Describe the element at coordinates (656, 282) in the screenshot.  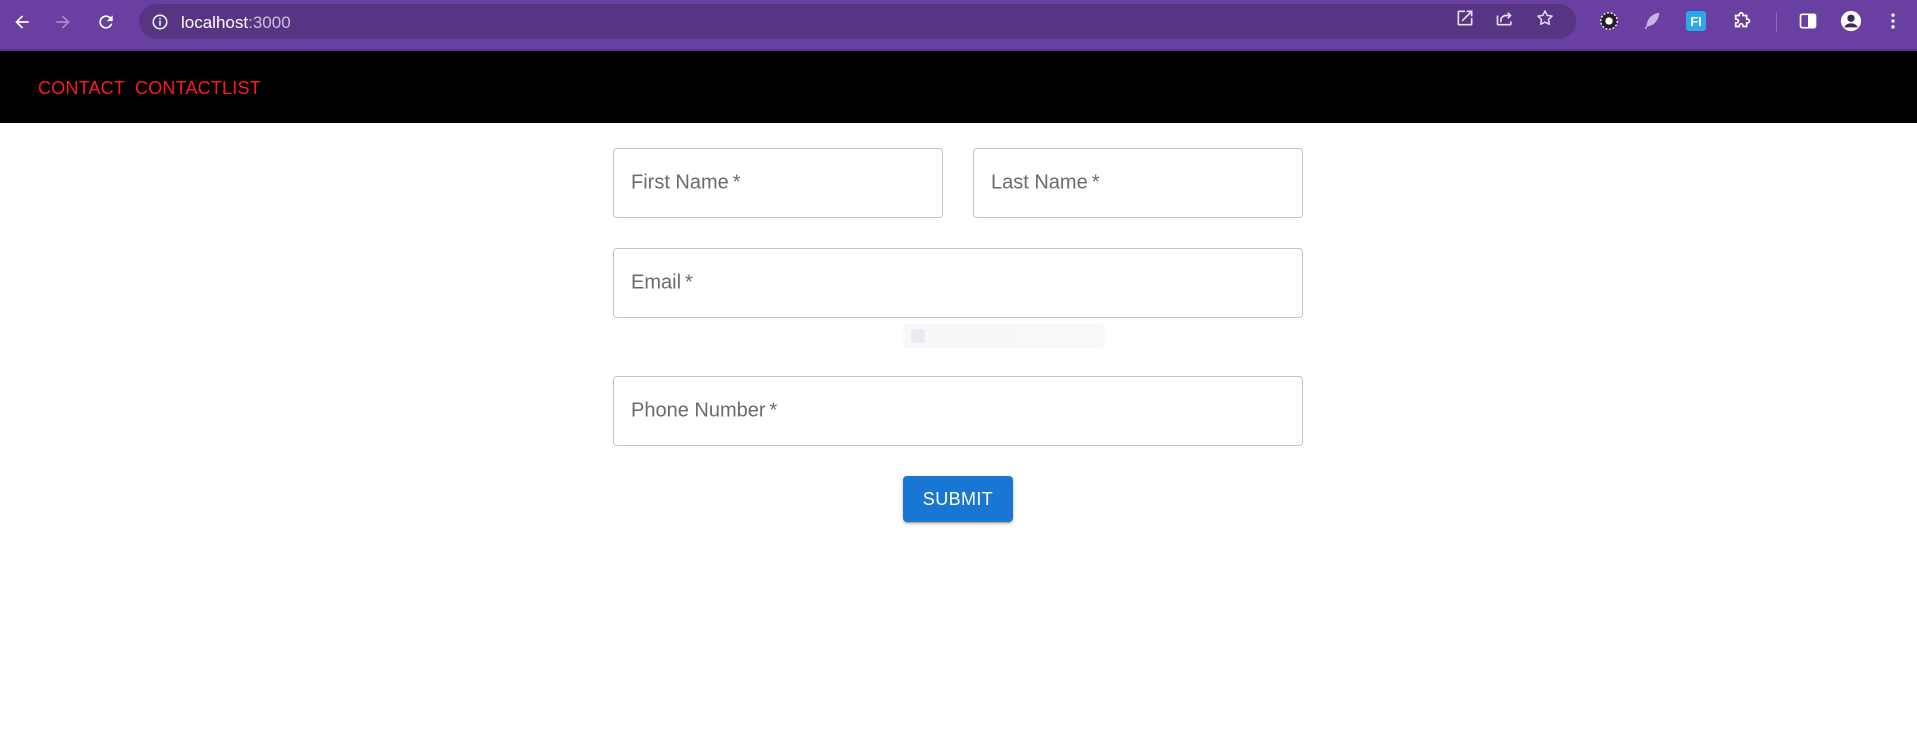
I see `email-label-text: Email` at that location.